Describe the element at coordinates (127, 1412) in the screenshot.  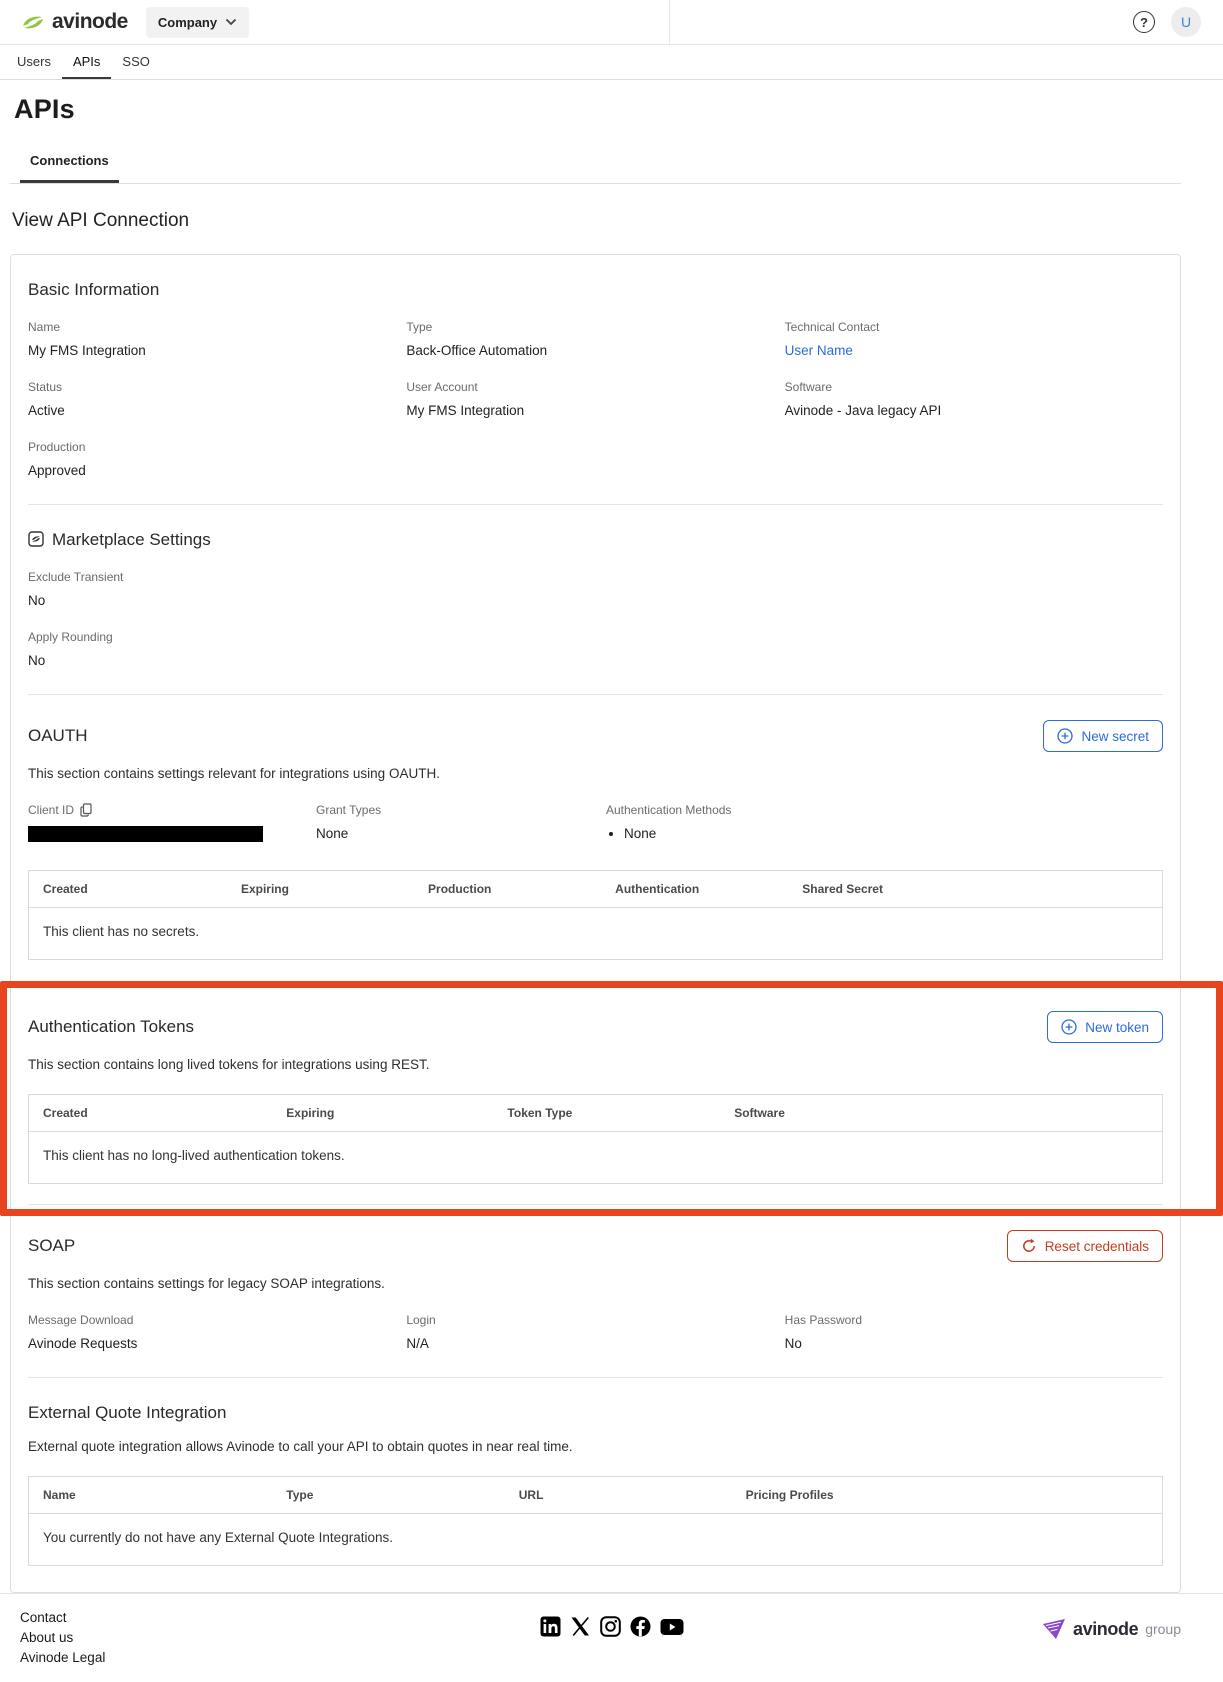
I see `external-quote-title: External Quote Integration` at that location.